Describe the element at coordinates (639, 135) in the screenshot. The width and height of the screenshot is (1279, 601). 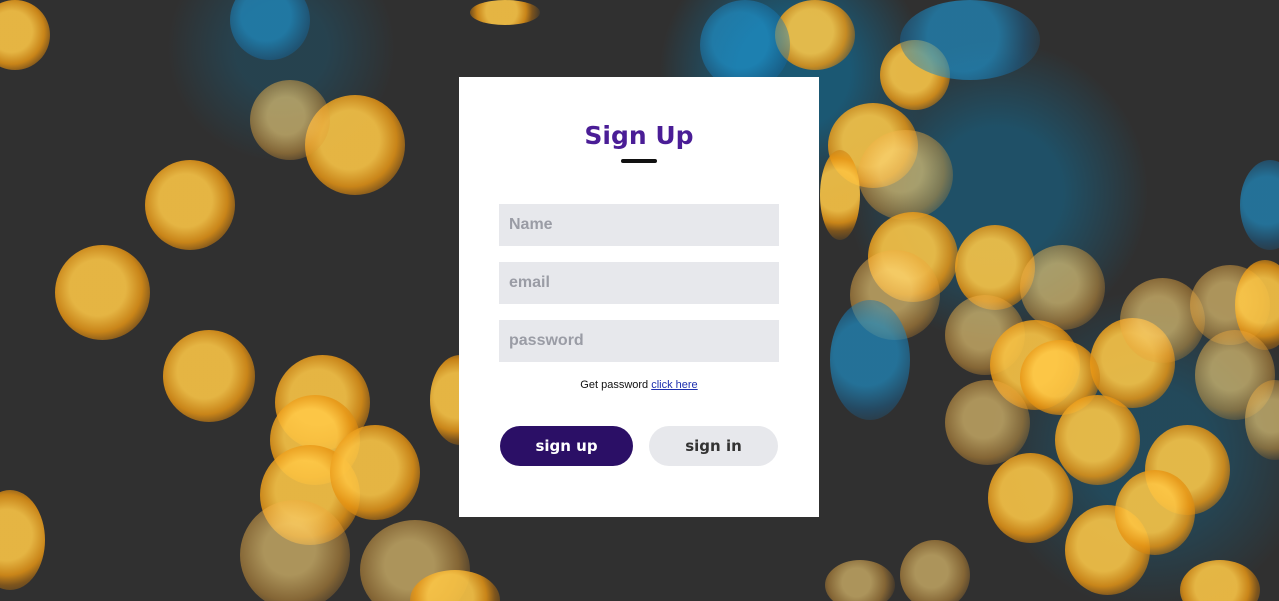
I see `page-title: Sign Up` at that location.